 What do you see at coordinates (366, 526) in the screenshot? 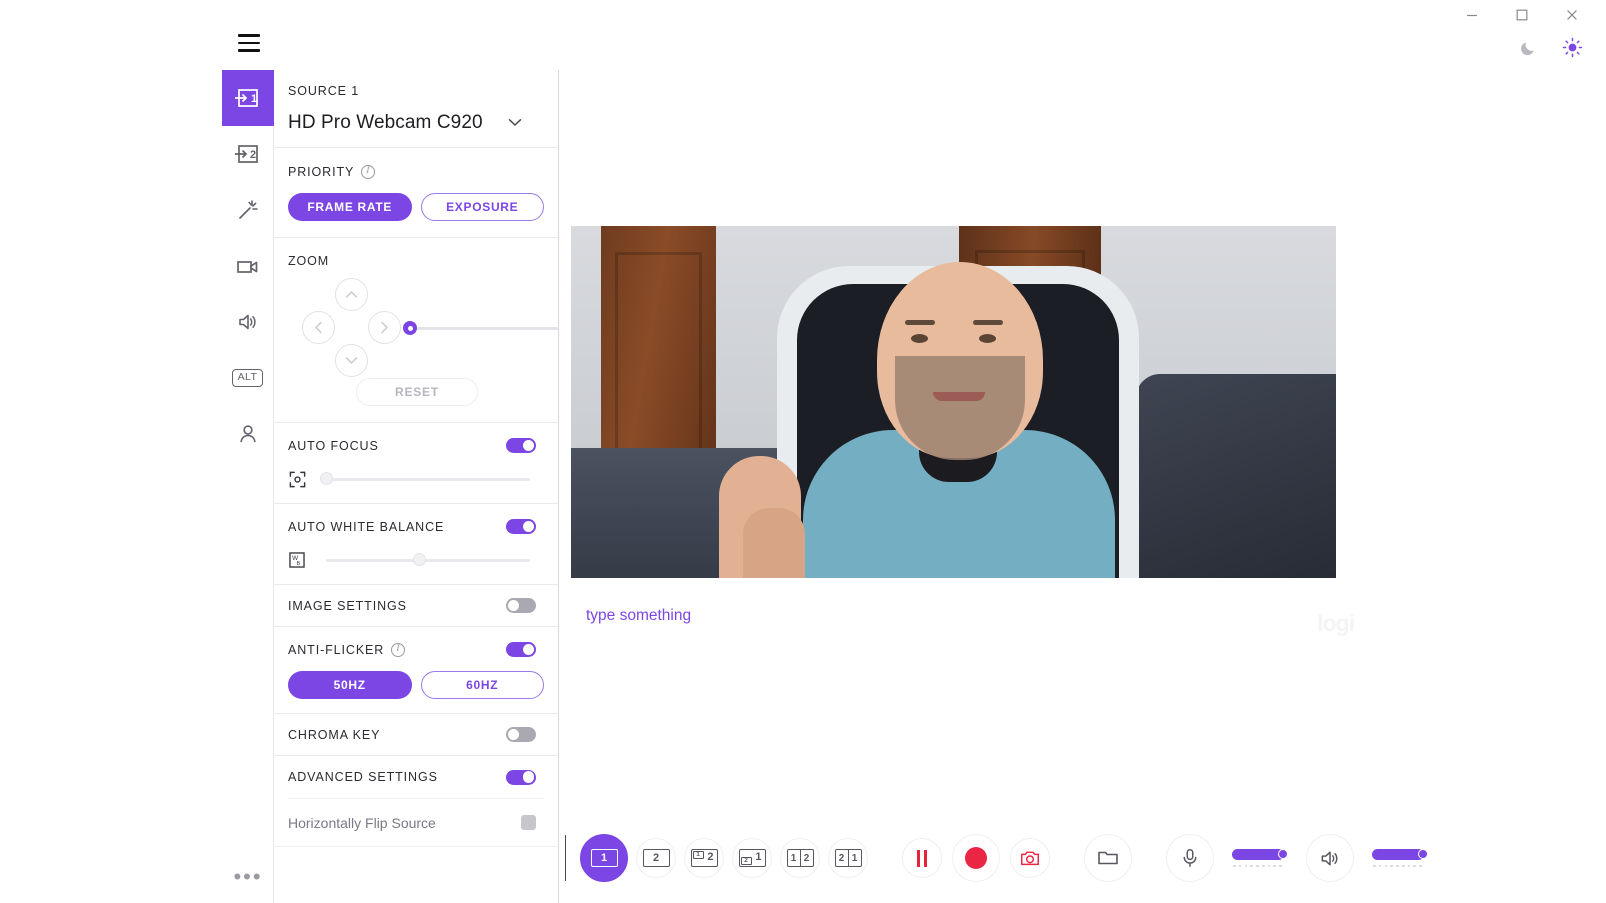
I see `auto-white-balance-title: AUTO WHITE BALANCE` at bounding box center [366, 526].